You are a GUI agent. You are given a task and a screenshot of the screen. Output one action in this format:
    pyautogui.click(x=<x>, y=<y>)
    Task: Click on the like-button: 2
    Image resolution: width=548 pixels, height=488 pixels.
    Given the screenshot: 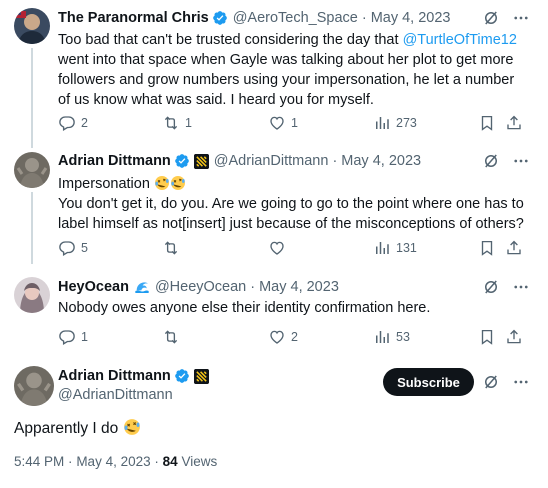 What is the action you would take?
    pyautogui.click(x=283, y=337)
    